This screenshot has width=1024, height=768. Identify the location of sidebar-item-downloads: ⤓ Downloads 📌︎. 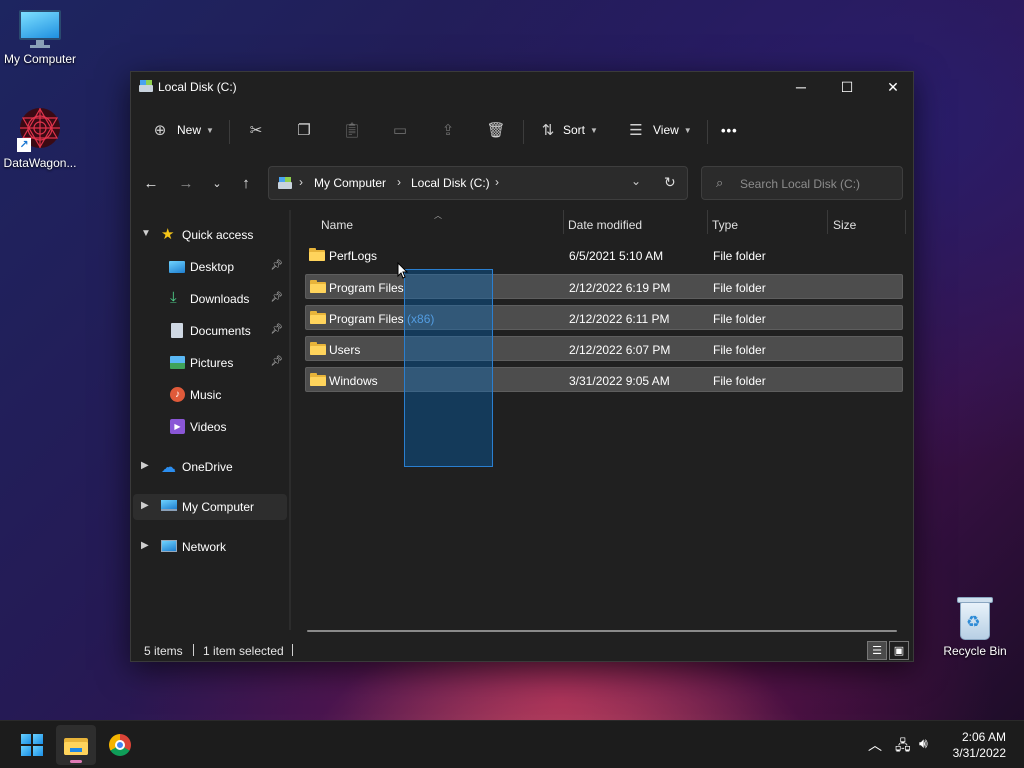
(210, 299).